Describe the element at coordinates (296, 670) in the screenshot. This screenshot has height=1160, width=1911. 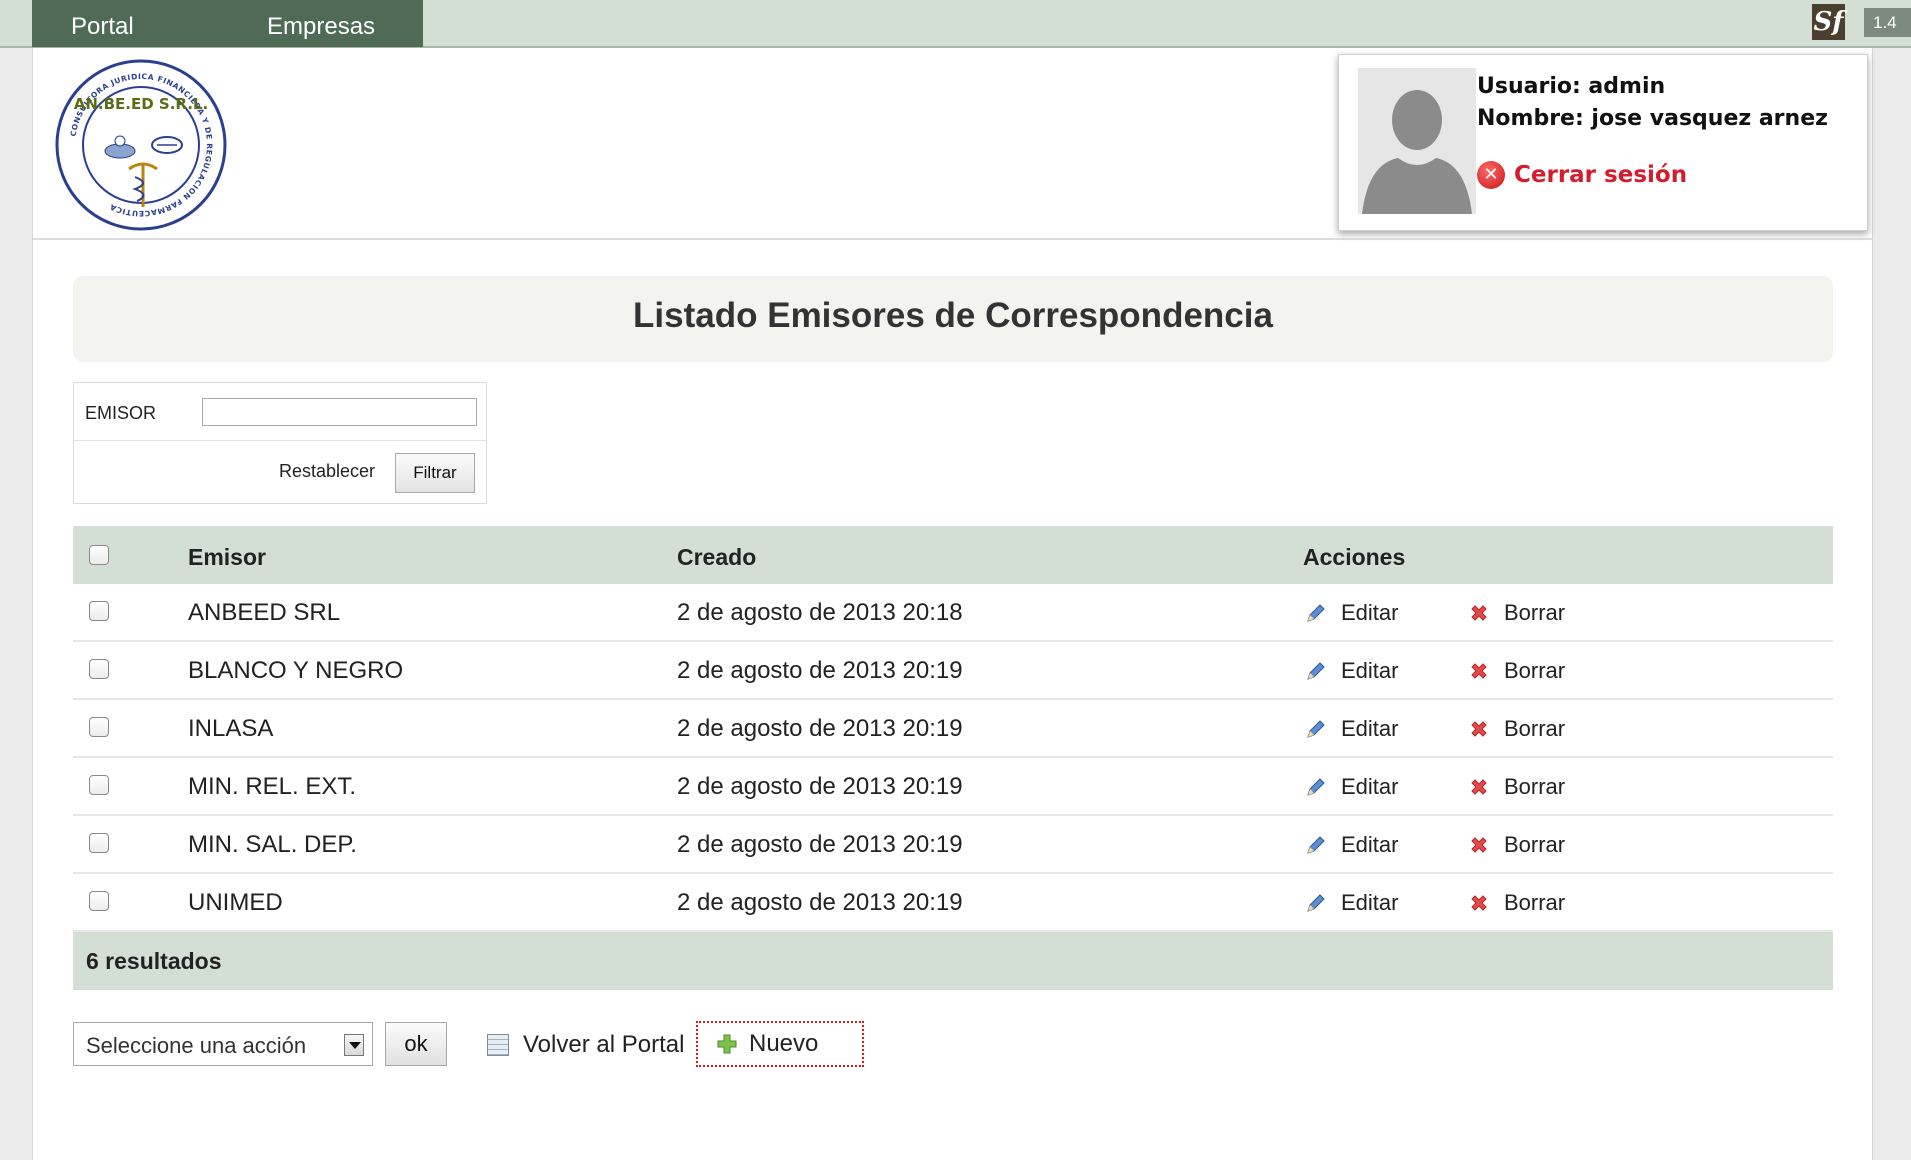
I see `cell-emisor: BLANCO Y NEGRO` at that location.